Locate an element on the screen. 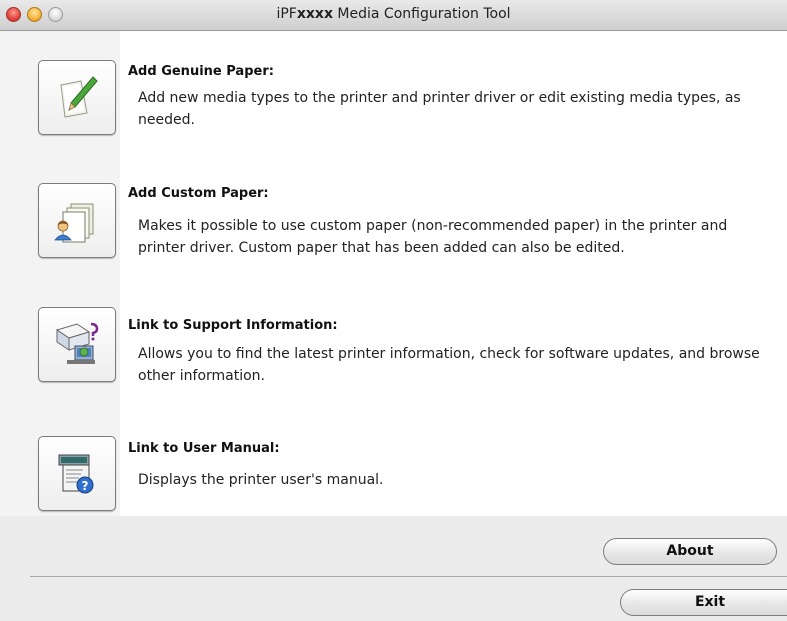  add-custom-paper-button is located at coordinates (77, 220).